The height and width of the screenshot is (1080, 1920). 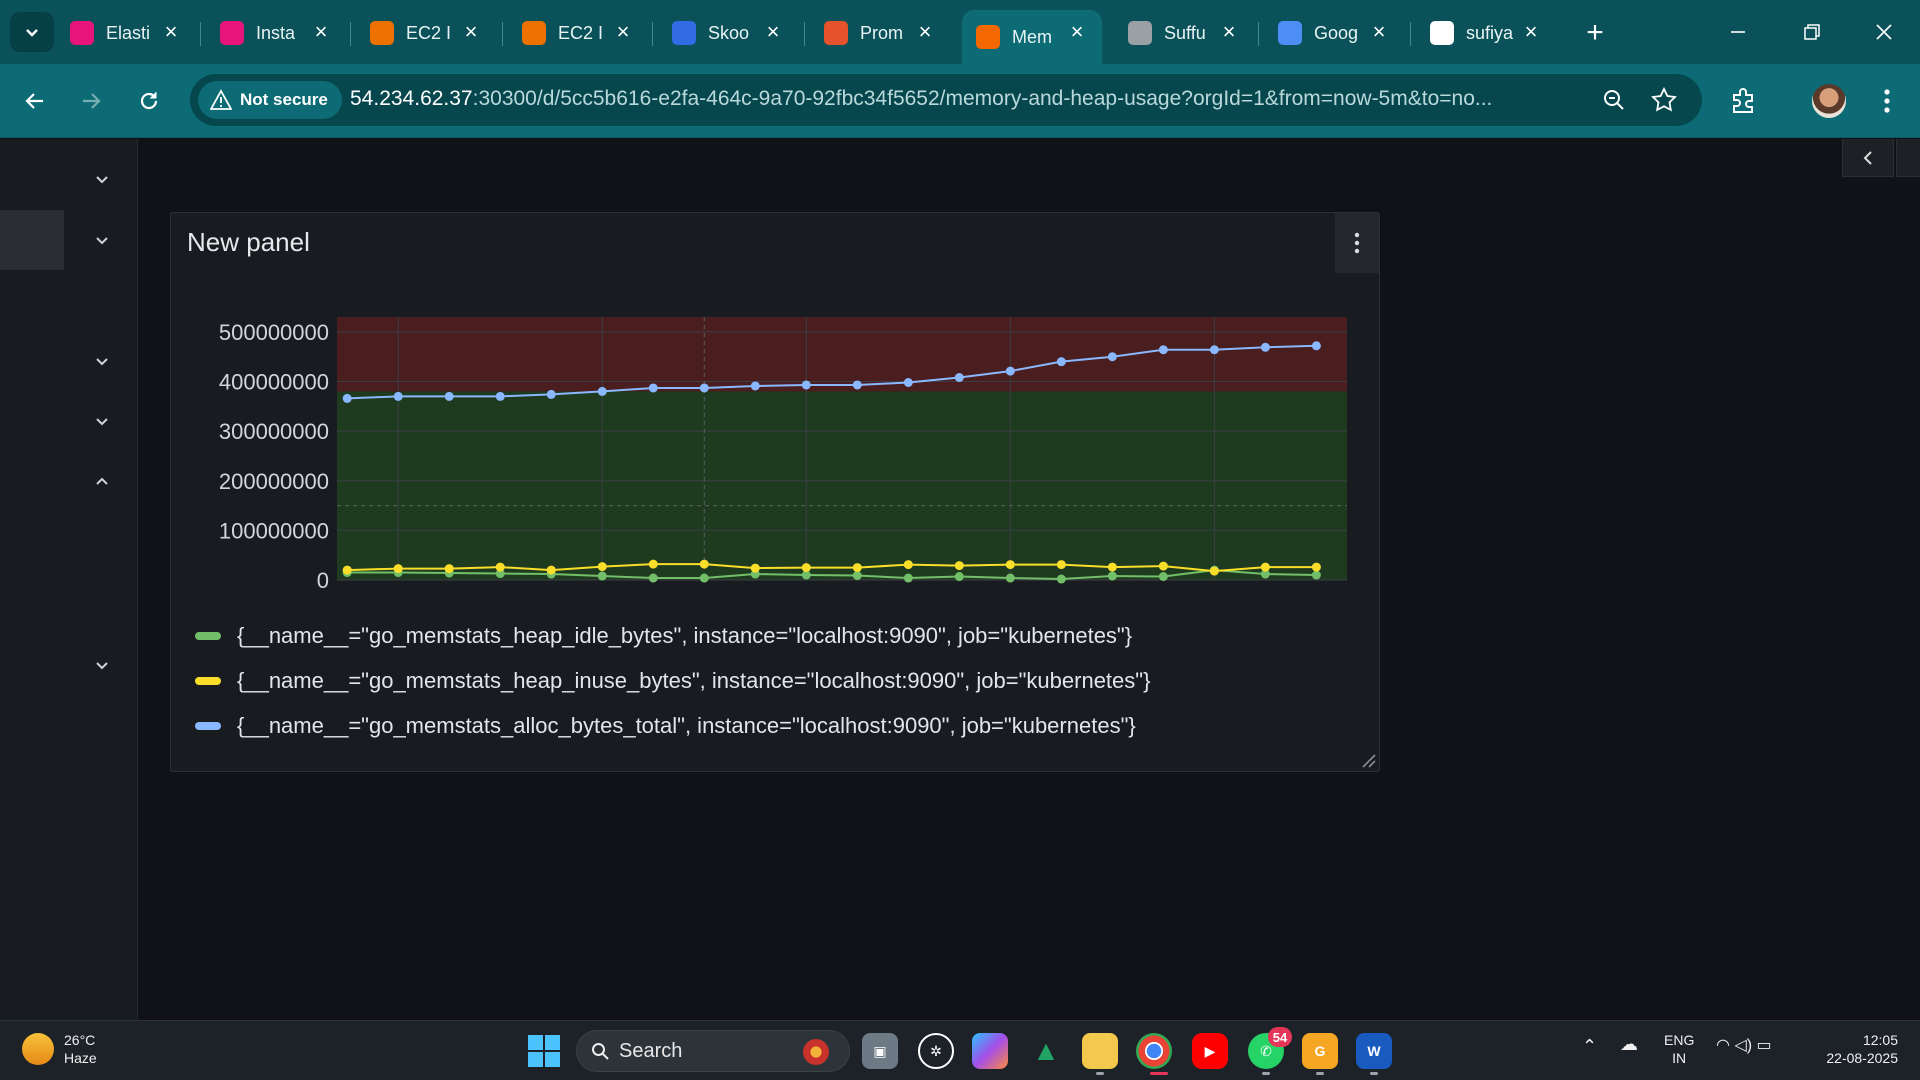 I want to click on browser-tab: sufiya ×, so click(x=1486, y=33).